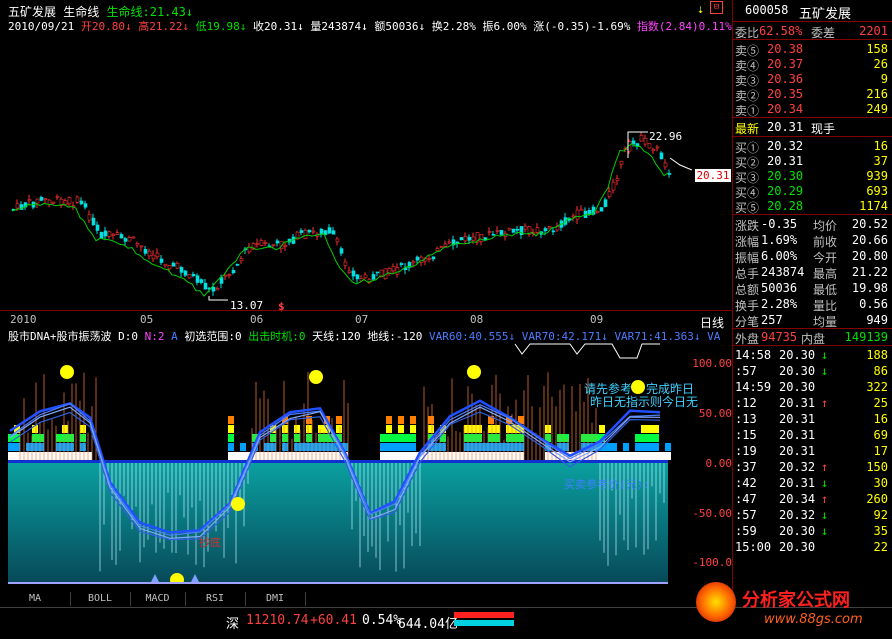  Describe the element at coordinates (753, 387) in the screenshot. I see `tick-time: 14:59` at that location.